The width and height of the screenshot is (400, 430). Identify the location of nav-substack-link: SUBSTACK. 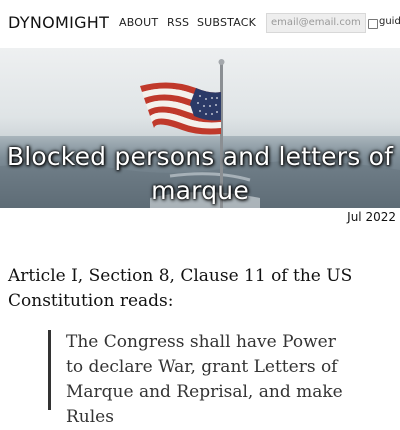
(226, 22).